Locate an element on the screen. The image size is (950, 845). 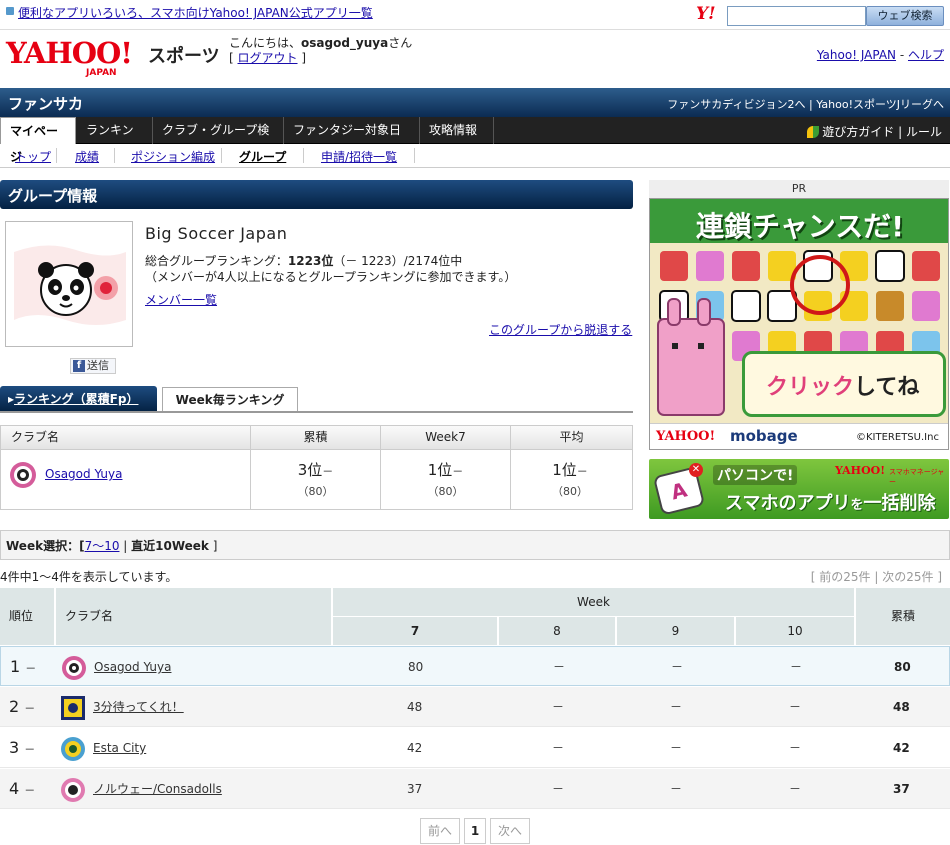
col-header-week: Week is located at coordinates (593, 602).